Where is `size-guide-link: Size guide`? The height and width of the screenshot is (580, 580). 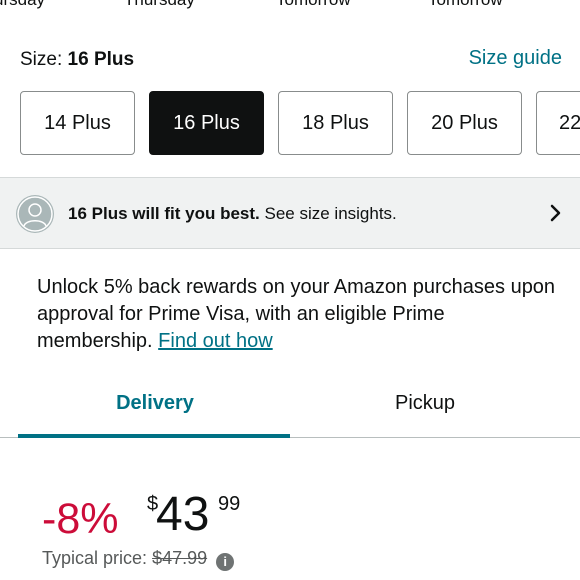 size-guide-link: Size guide is located at coordinates (515, 58).